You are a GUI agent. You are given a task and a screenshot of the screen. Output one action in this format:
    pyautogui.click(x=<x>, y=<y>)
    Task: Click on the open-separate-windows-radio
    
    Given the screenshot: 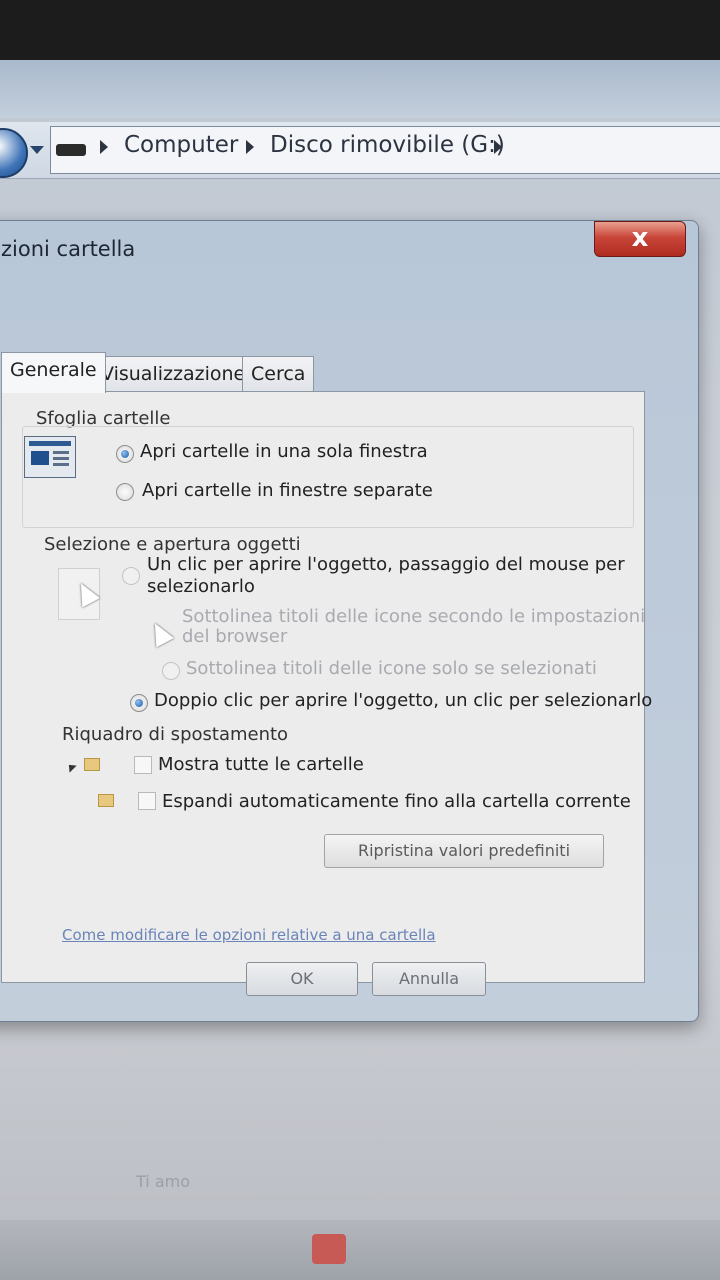 What is the action you would take?
    pyautogui.click(x=125, y=492)
    